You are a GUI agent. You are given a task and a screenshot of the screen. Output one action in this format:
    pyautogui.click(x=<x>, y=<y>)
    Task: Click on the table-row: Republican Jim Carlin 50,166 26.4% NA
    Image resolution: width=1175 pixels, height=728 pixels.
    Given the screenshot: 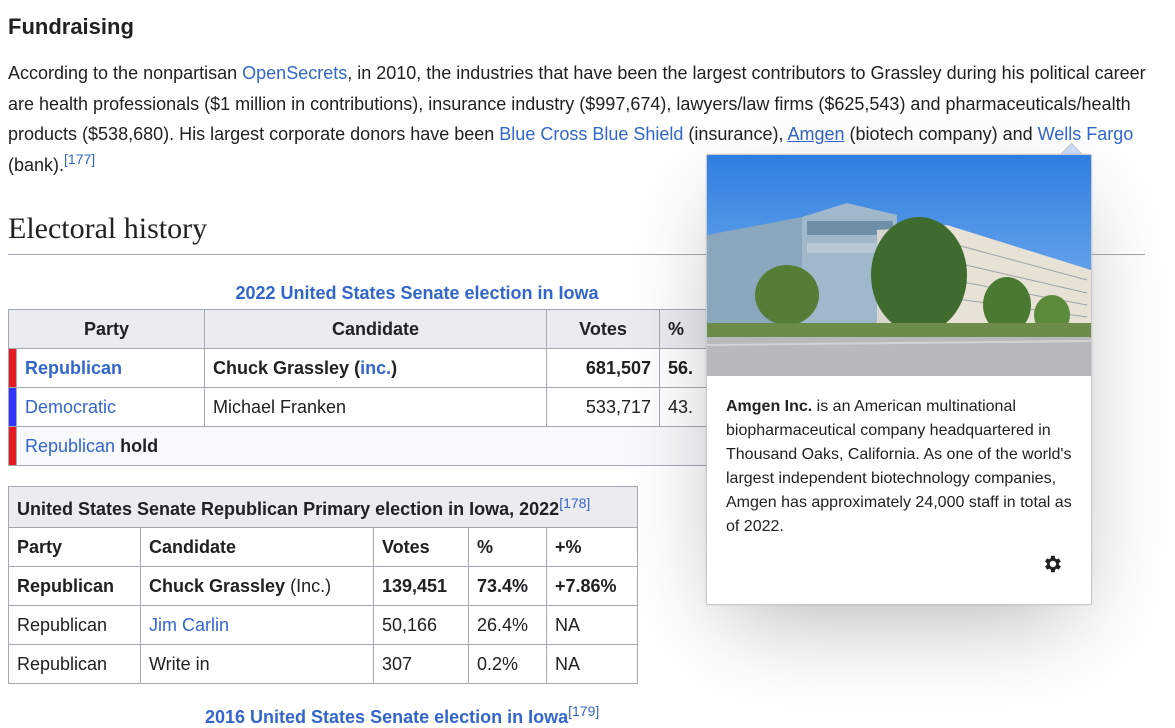 What is the action you would take?
    pyautogui.click(x=323, y=625)
    